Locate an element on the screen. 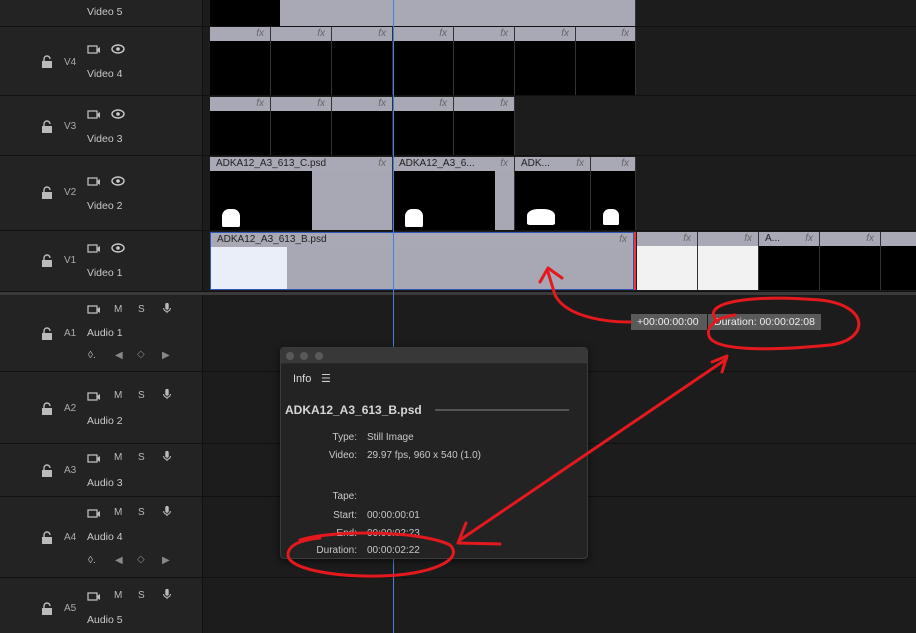 This screenshot has height=633, width=916. clip-v5 is located at coordinates (423, 13).